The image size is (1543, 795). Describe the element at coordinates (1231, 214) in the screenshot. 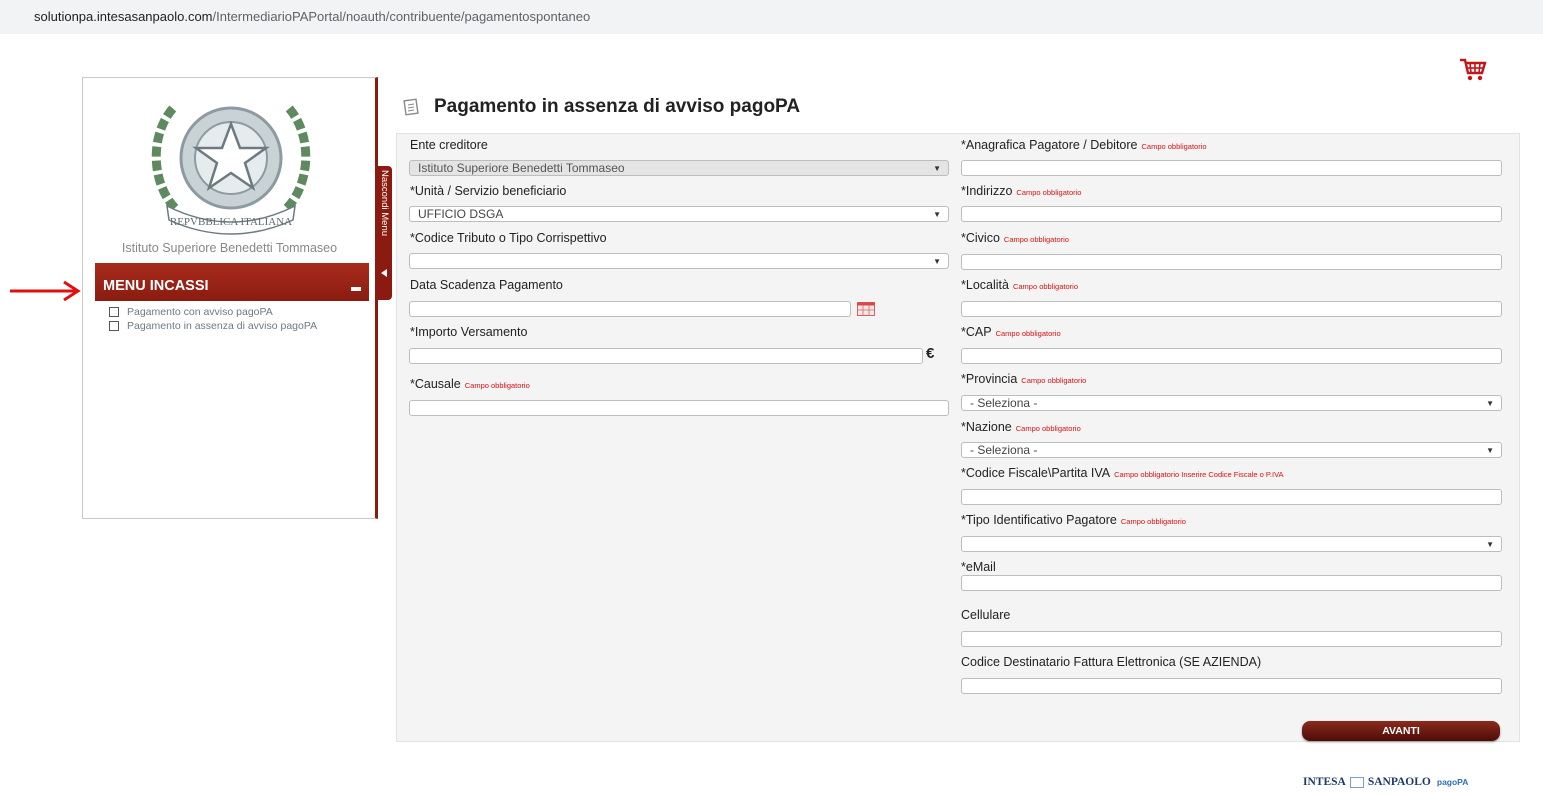

I see `indirizzo-input` at that location.